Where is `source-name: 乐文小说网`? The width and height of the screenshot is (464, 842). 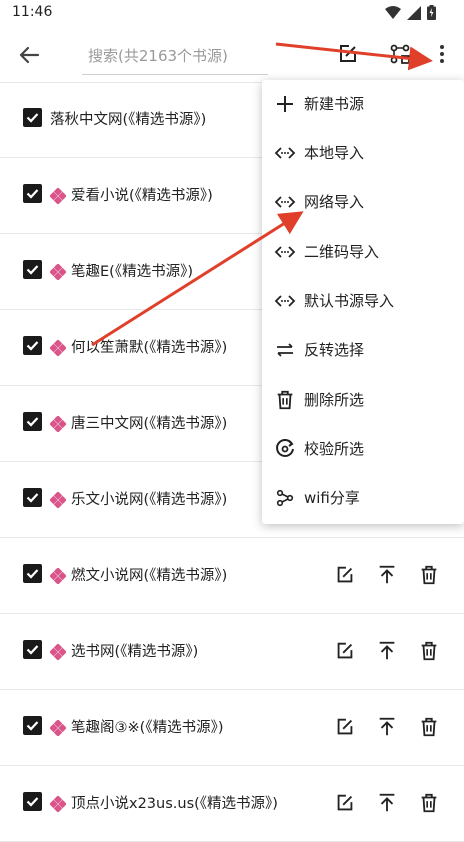
source-name: 乐文小说网 is located at coordinates (107, 500).